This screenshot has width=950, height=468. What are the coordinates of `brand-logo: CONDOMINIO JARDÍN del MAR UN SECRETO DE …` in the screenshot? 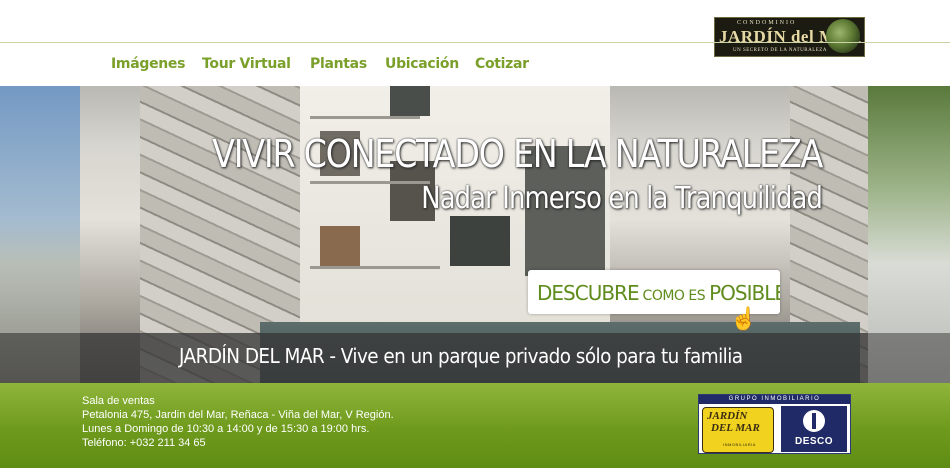 It's located at (789, 37).